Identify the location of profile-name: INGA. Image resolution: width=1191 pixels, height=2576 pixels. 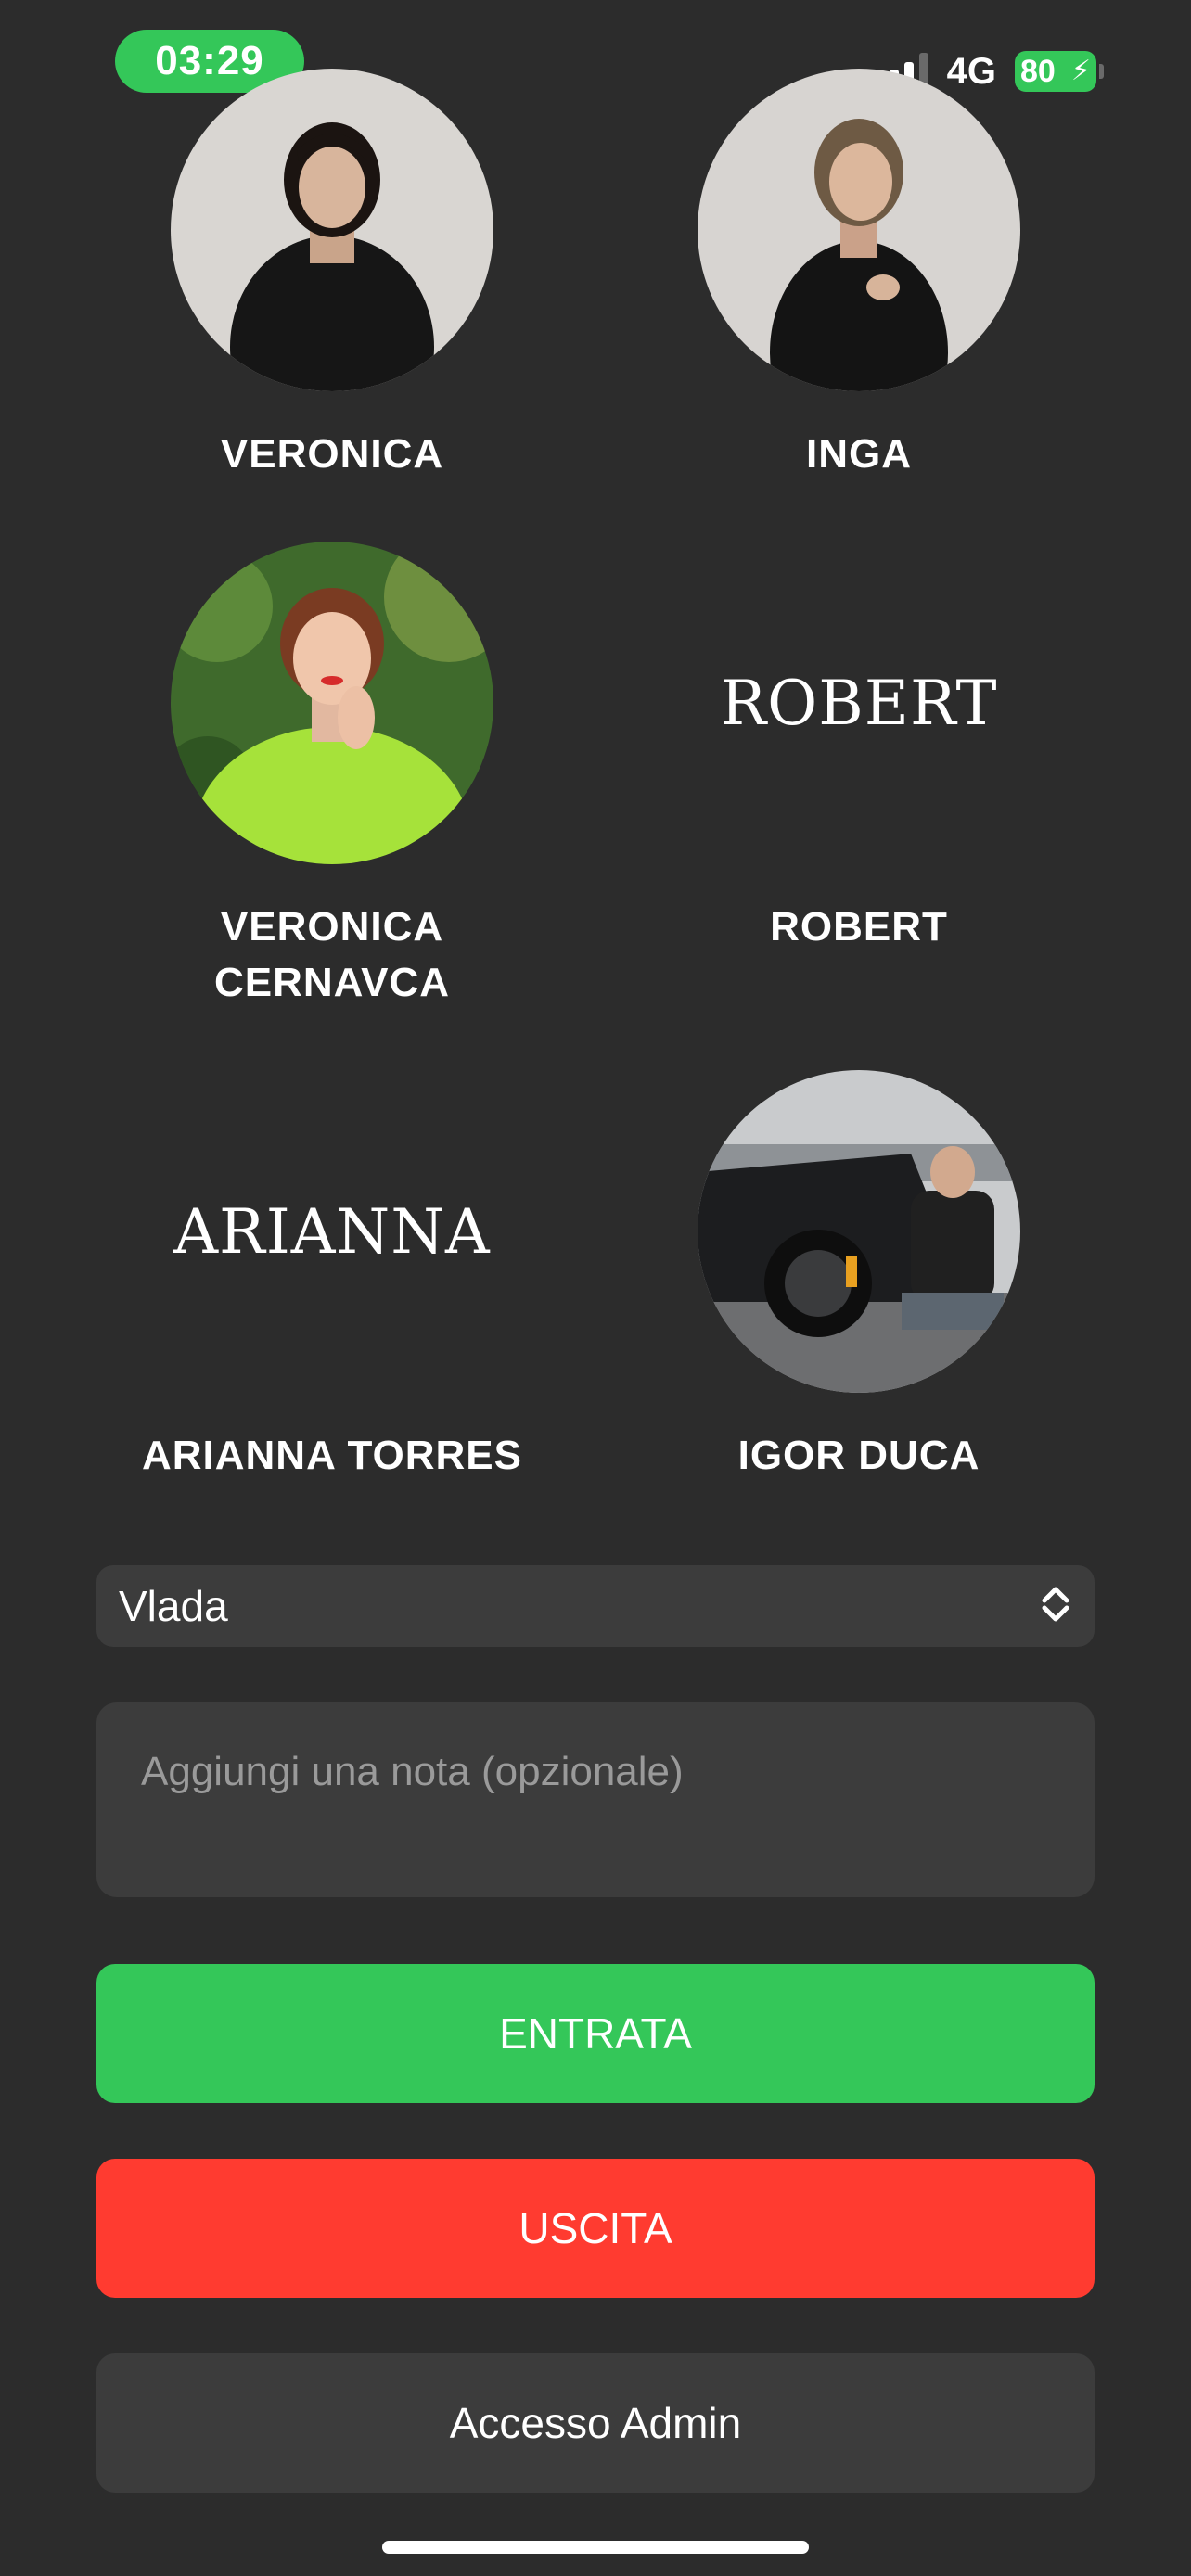
(859, 454).